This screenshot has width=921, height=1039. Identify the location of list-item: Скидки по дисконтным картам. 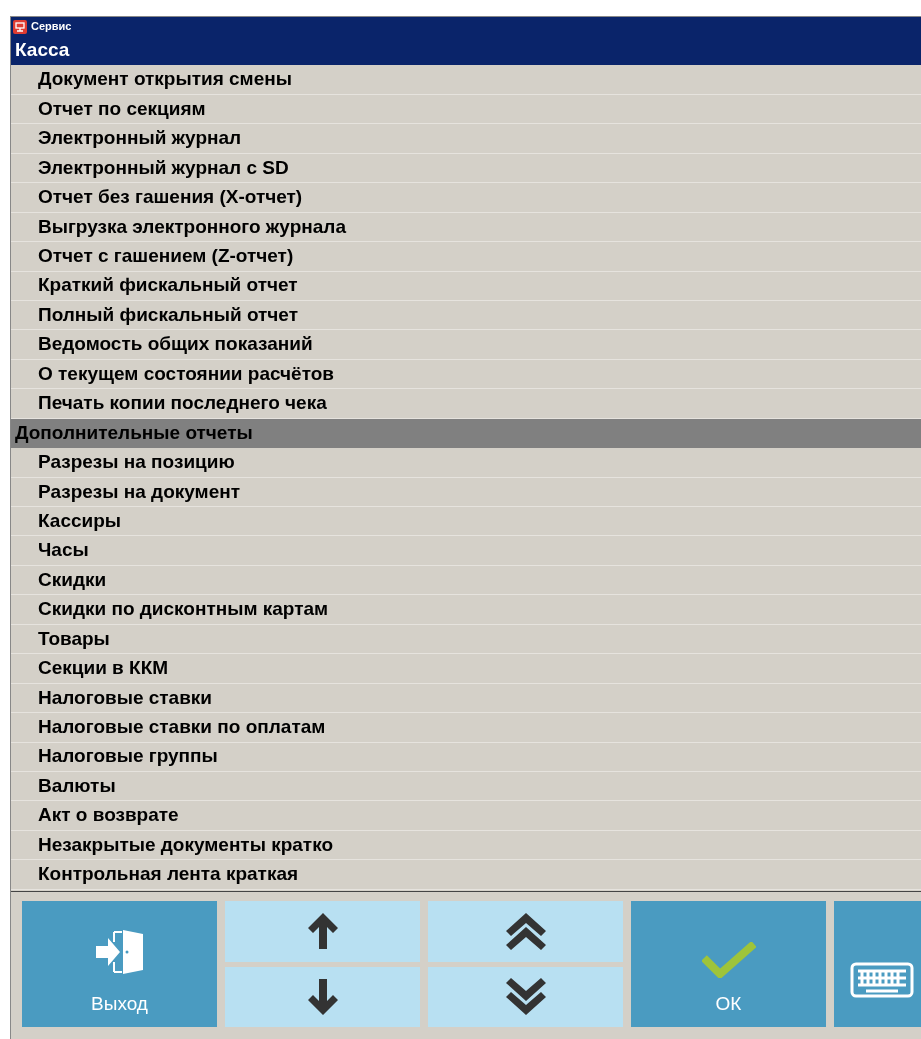
(466, 610).